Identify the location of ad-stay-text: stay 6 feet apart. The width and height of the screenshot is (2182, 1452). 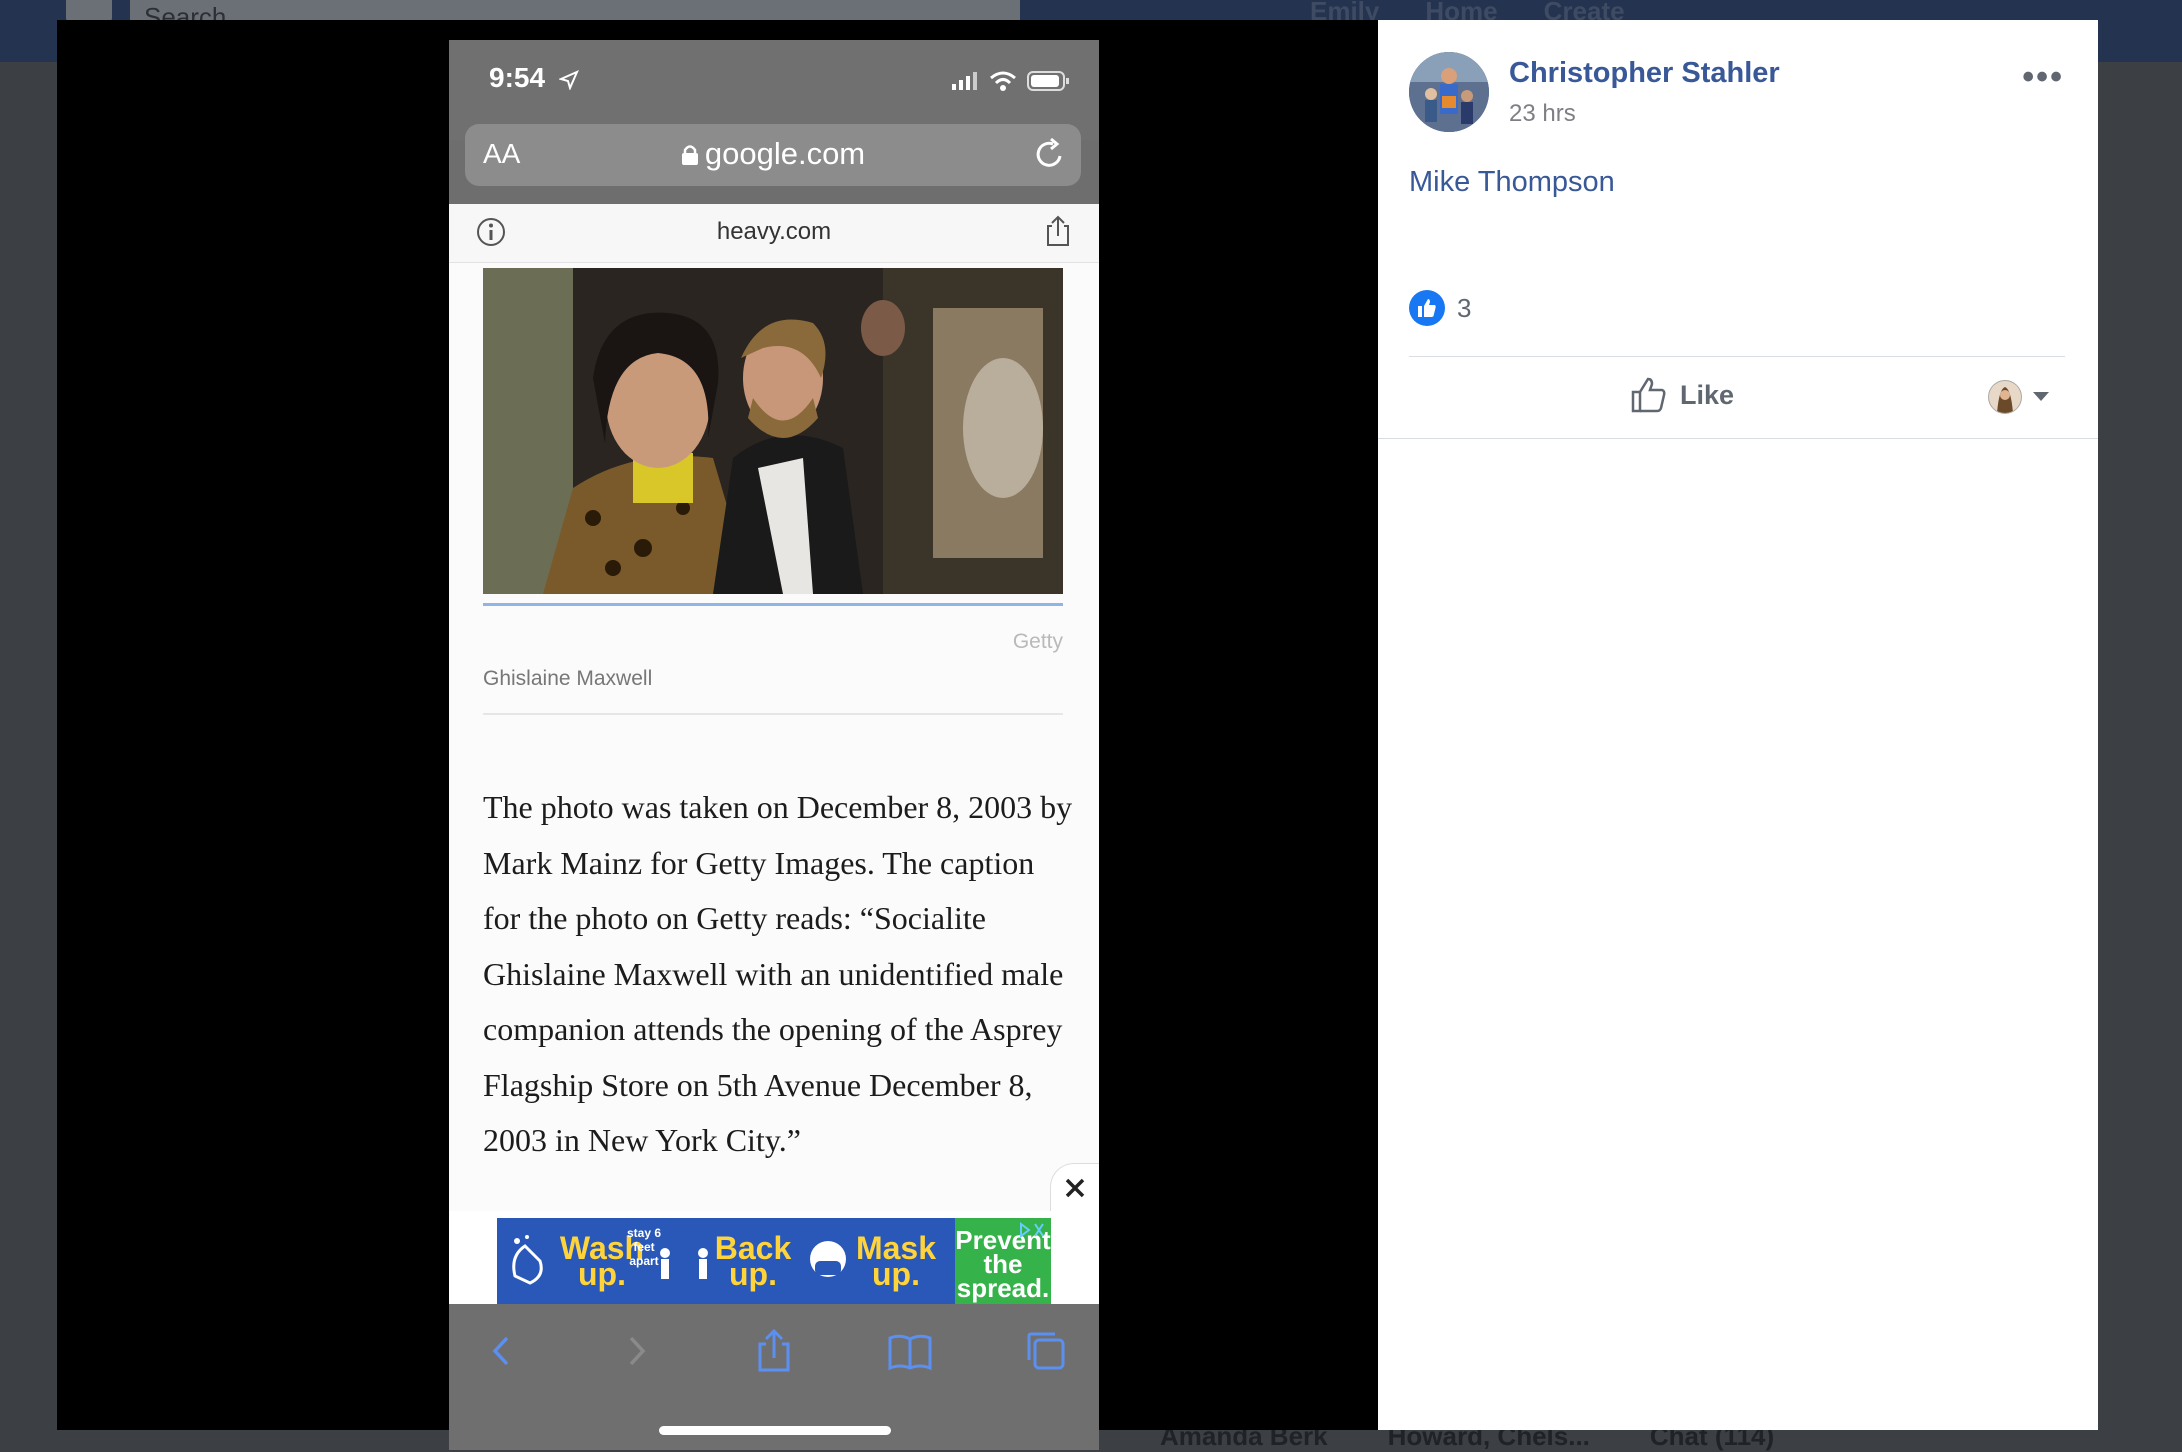
(644, 1247).